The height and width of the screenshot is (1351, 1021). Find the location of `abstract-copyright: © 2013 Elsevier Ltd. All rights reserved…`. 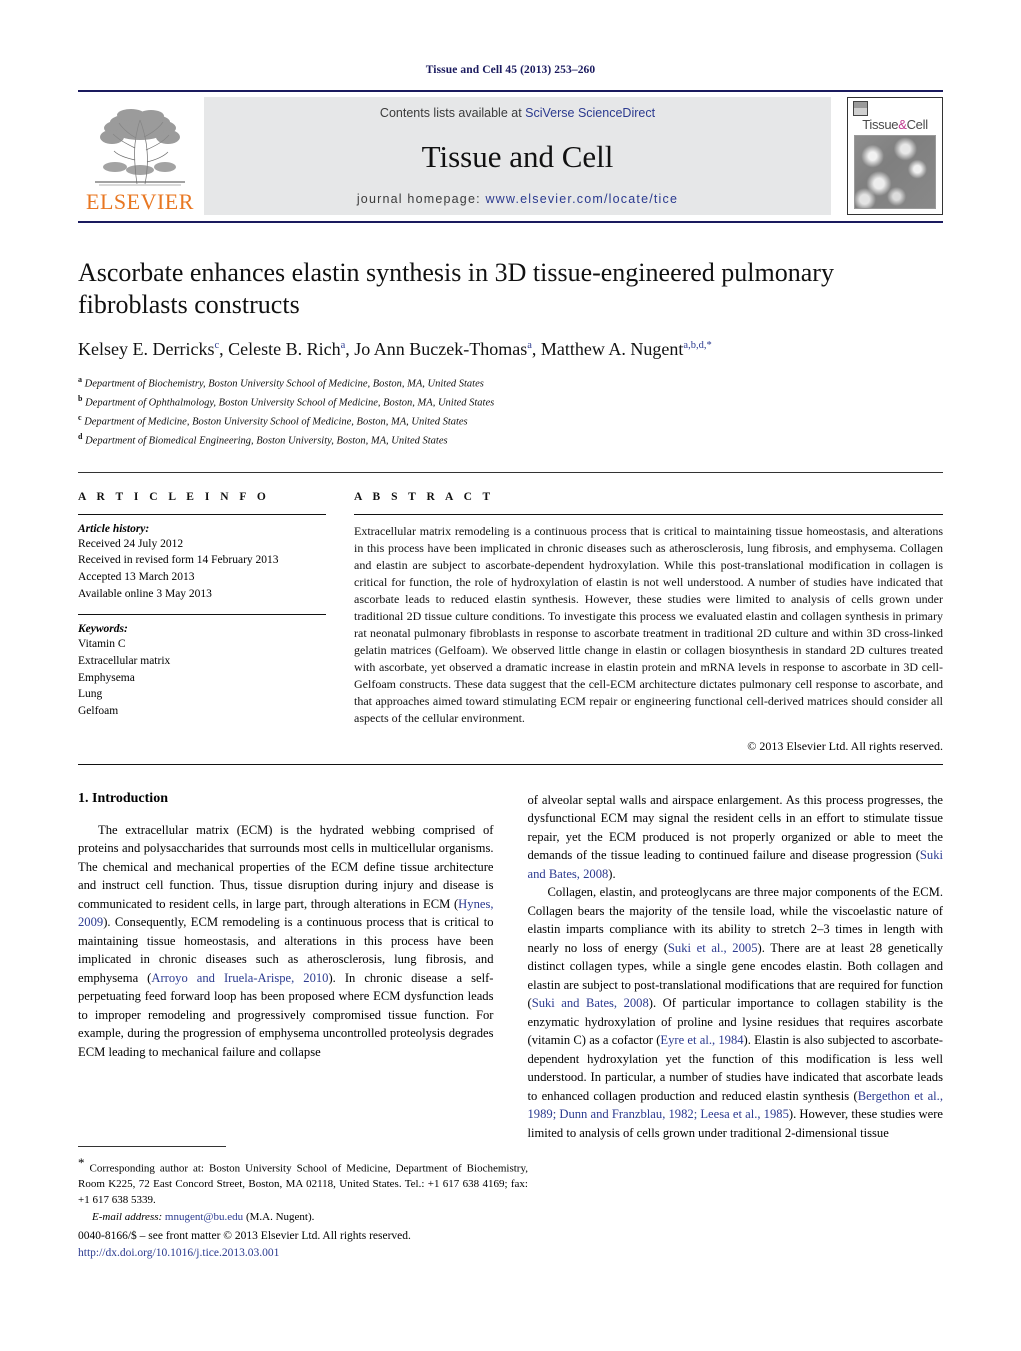

abstract-copyright: © 2013 Elsevier Ltd. All rights reserved… is located at coordinates (845, 745).